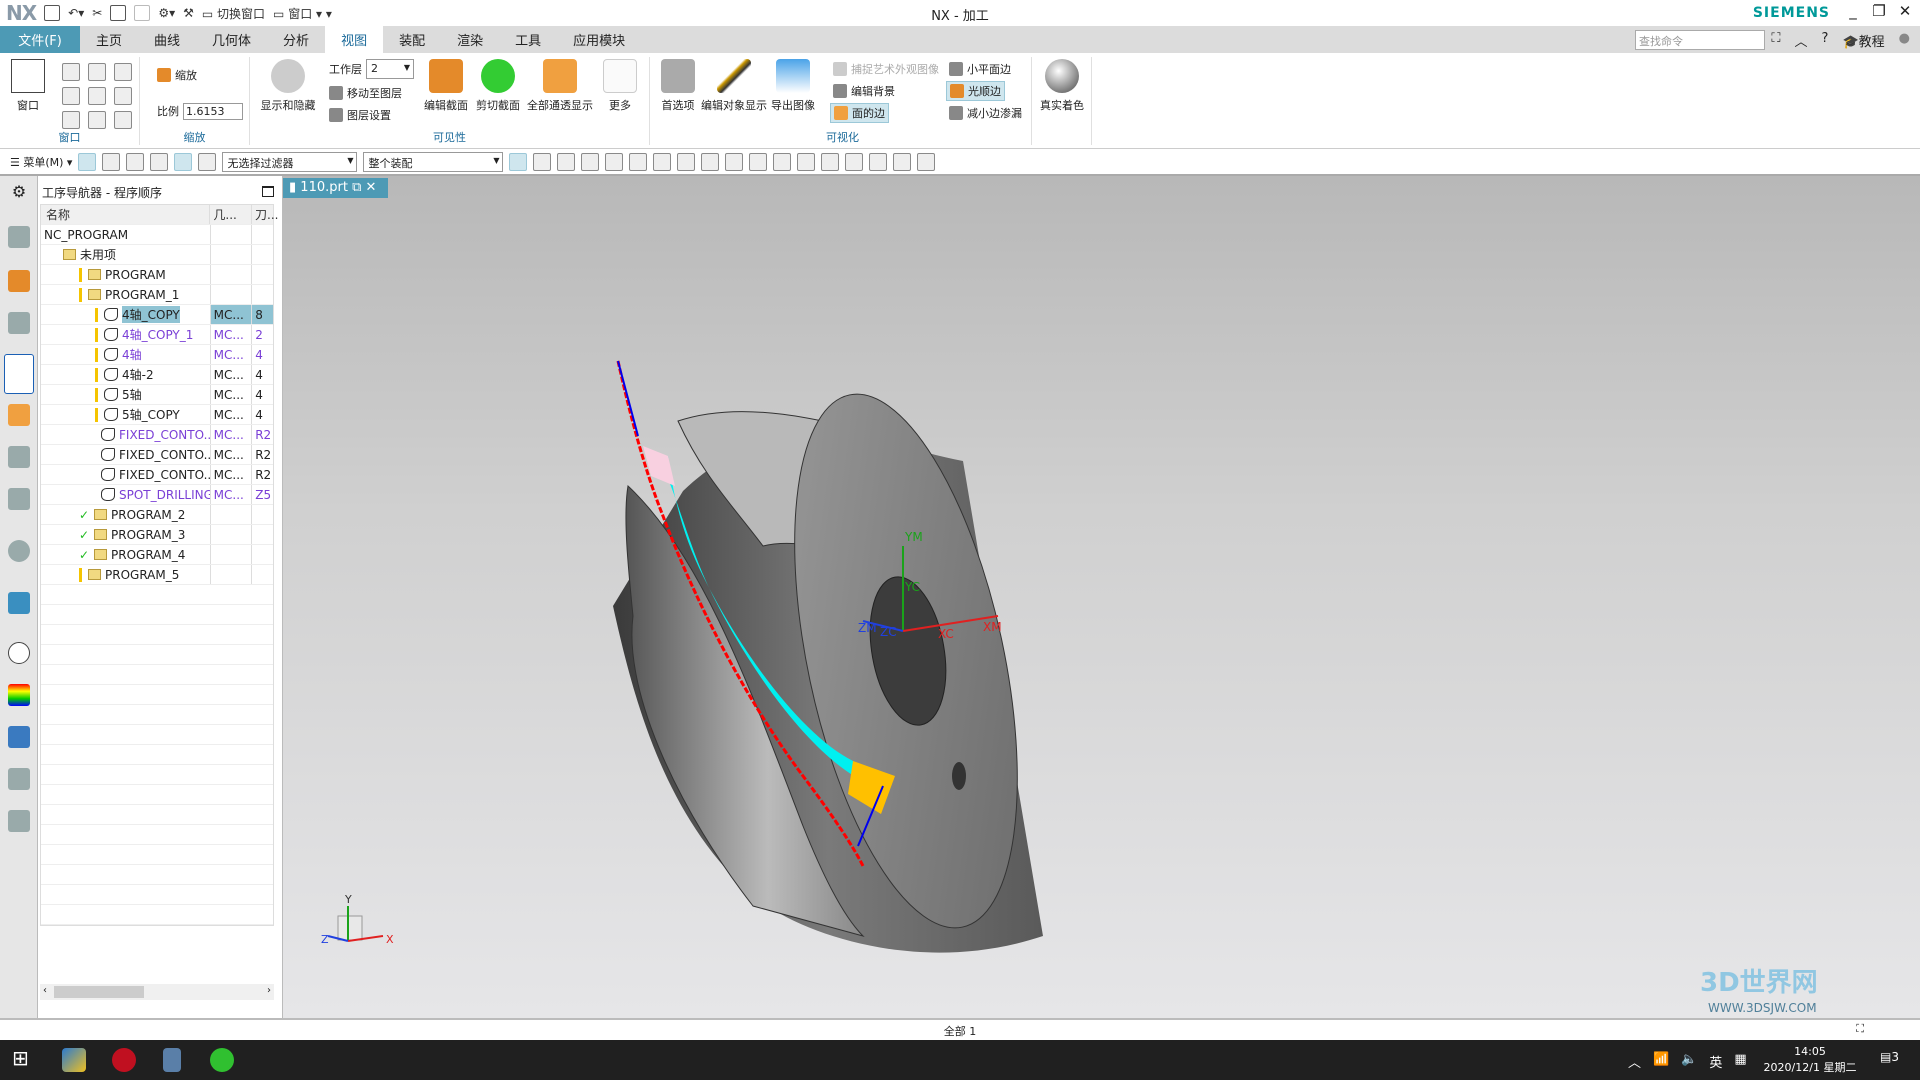  Describe the element at coordinates (142, 13) in the screenshot. I see `paste-icon` at that location.